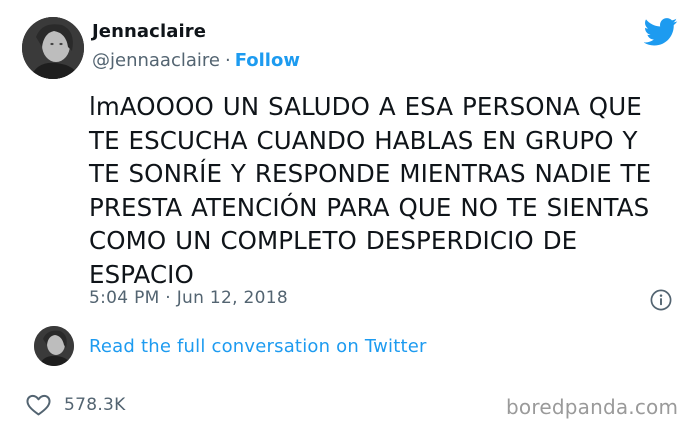 Image resolution: width=700 pixels, height=431 pixels. What do you see at coordinates (95, 405) in the screenshot?
I see `like-count: 578.3K` at bounding box center [95, 405].